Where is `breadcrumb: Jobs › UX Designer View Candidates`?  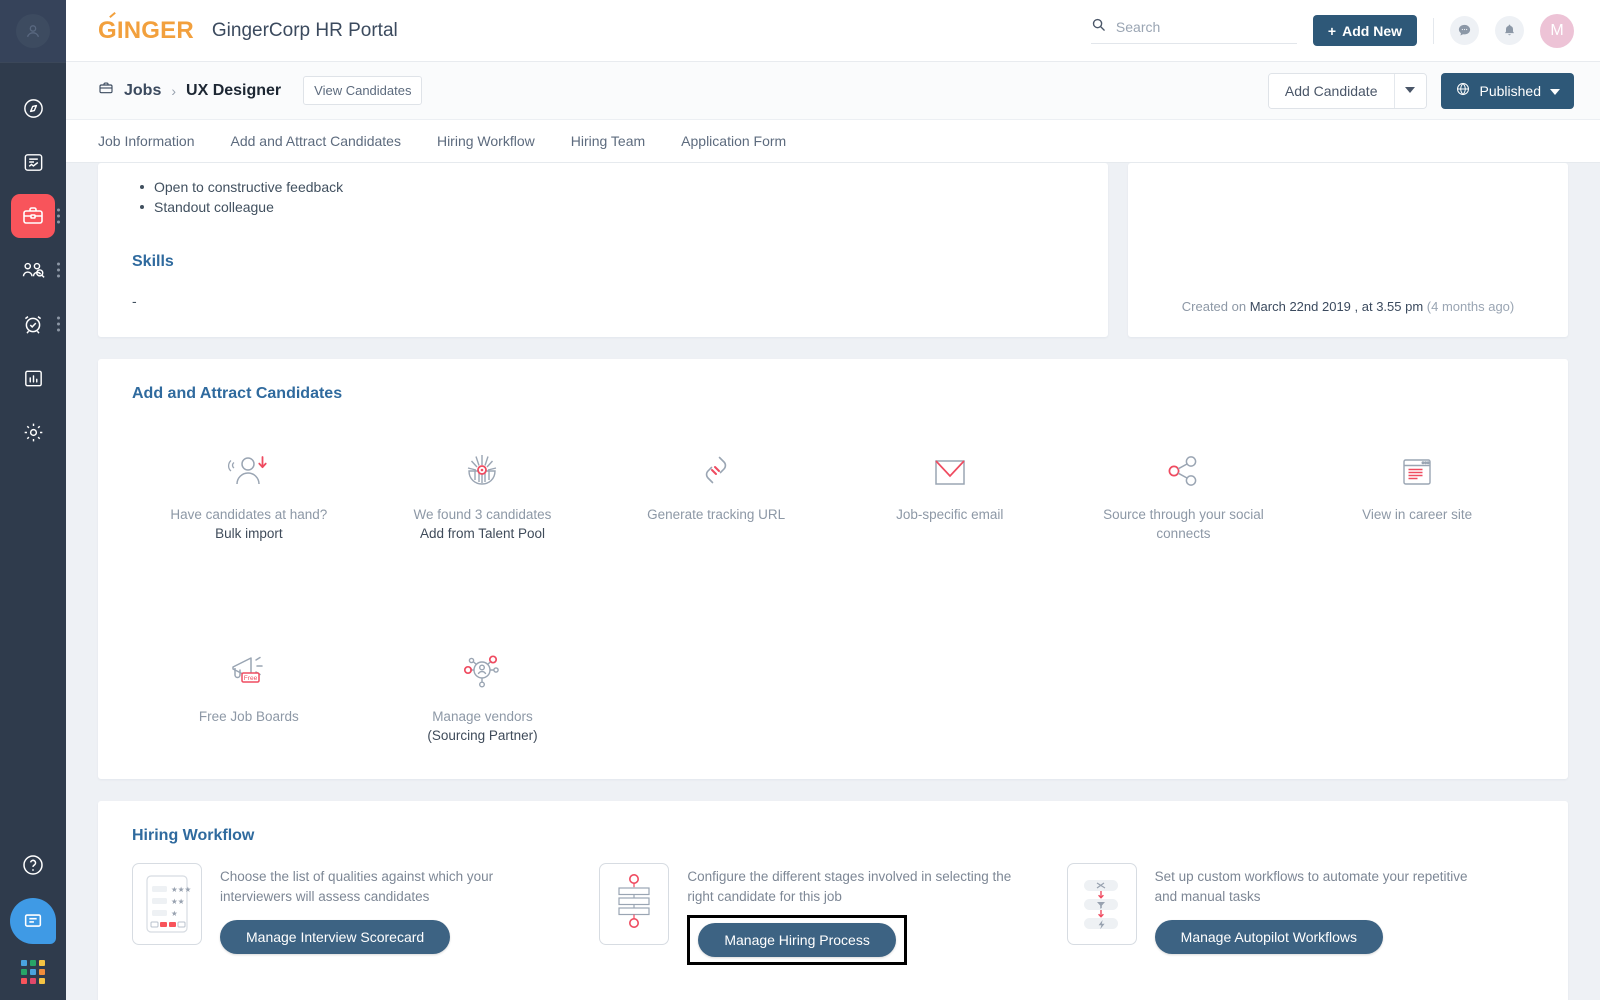
breadcrumb: Jobs › UX Designer View Candidates is located at coordinates (260, 90).